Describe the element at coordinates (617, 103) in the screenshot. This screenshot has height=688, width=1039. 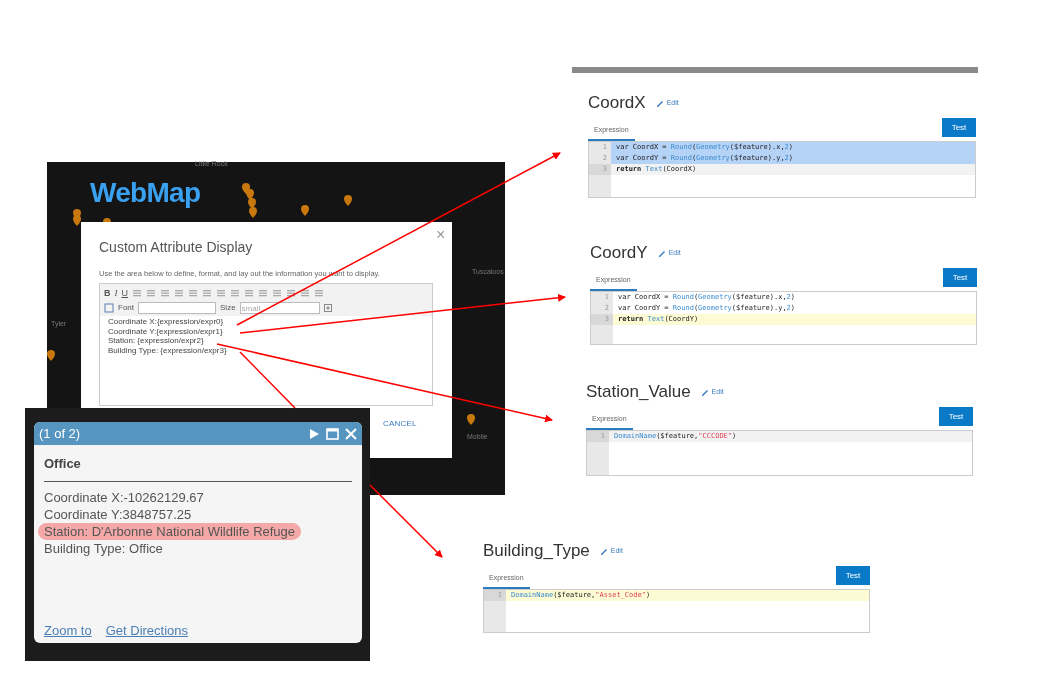
I see `expression-title: CoordX` at that location.